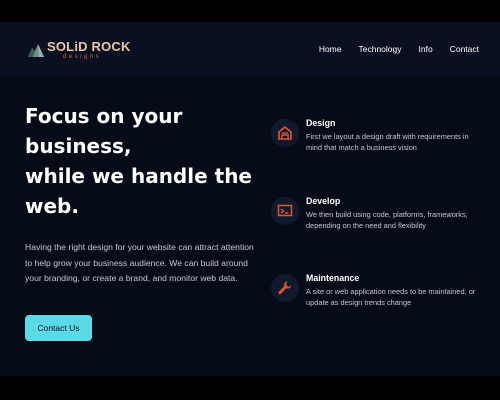 Image resolution: width=500 pixels, height=400 pixels. I want to click on contact-us-button: Contact Us, so click(58, 328).